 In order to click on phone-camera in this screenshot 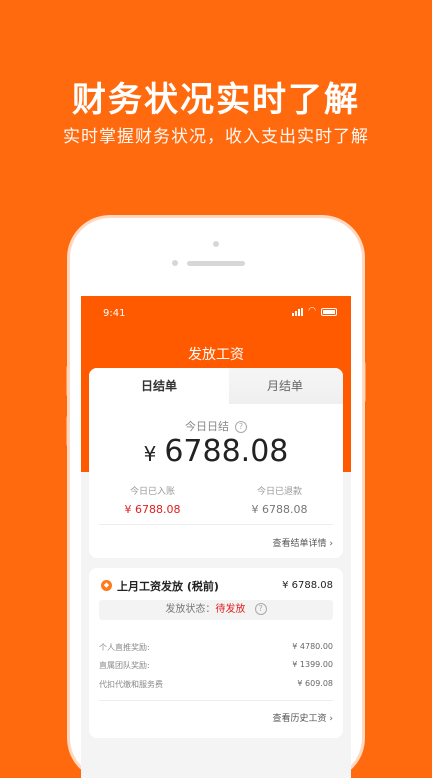, I will do `click(175, 263)`.